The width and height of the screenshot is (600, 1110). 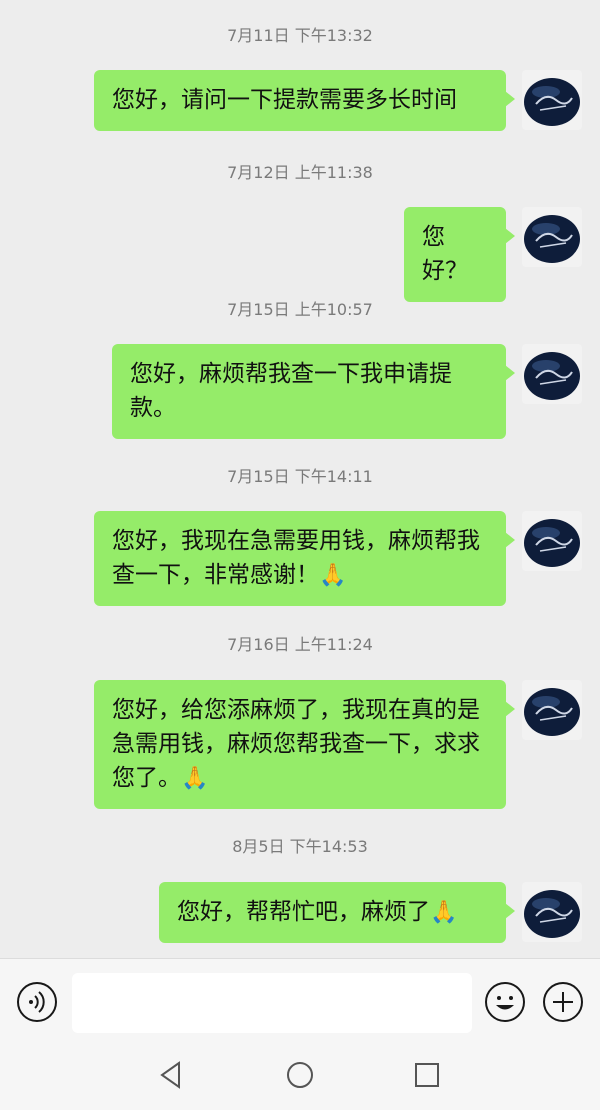 I want to click on message-bubble: 您好，帮帮忙吧，麻烦了🙏, so click(x=337, y=912).